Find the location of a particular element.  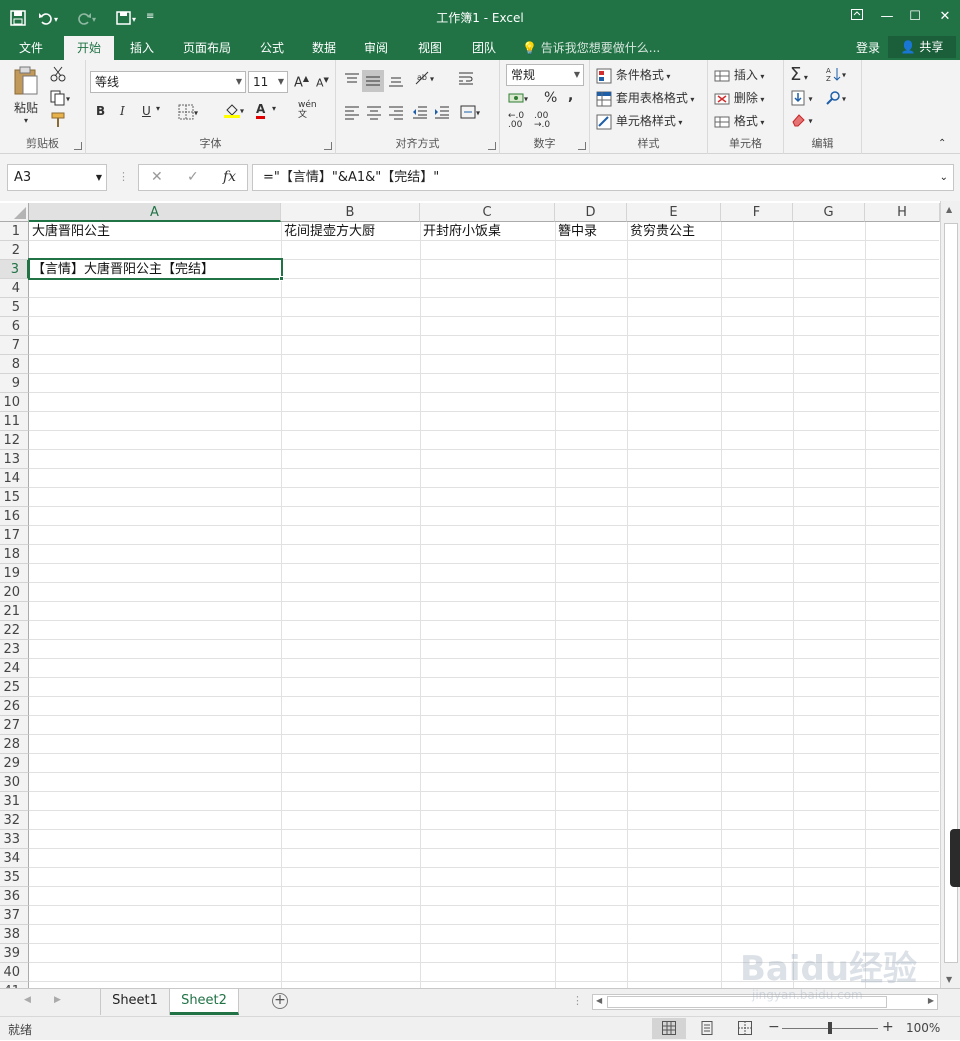

tab-review: 审阅 is located at coordinates (376, 48).